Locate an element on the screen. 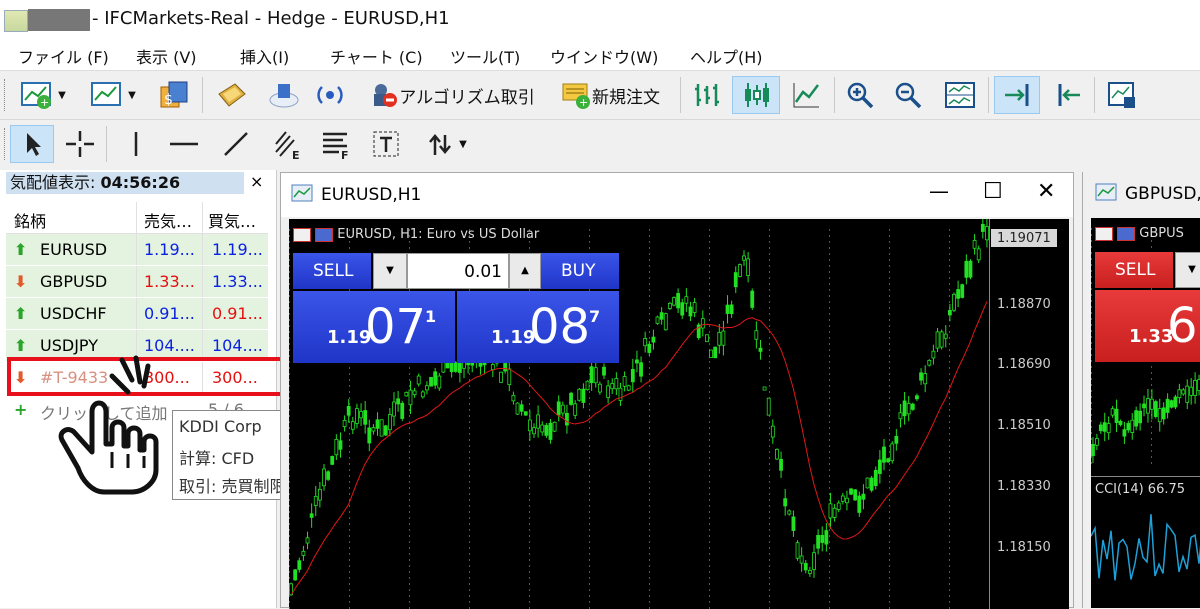 This screenshot has height=609, width=1200. buy-button: BUY is located at coordinates (580, 271).